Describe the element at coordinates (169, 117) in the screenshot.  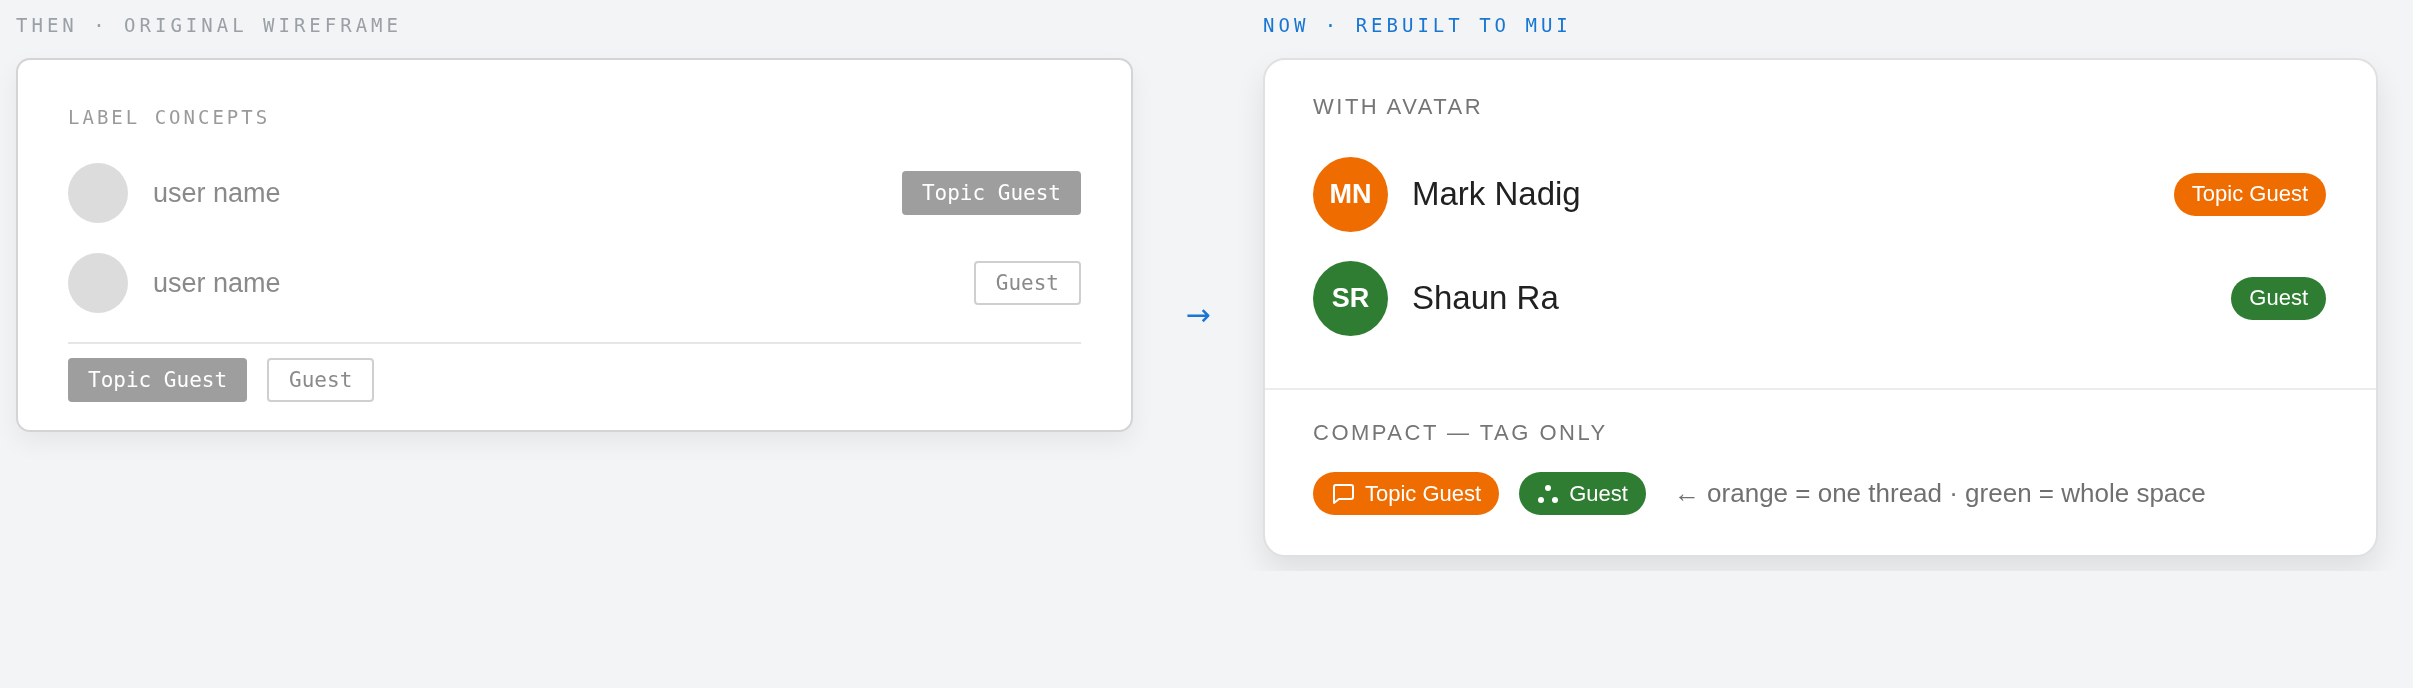
I see `card-title: LABEL CONCEPTS` at that location.